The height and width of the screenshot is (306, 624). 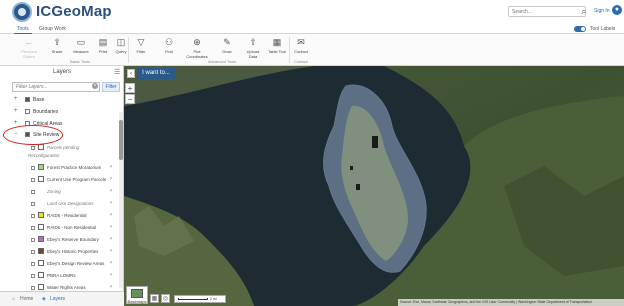 I want to click on sublayer-label: RAID5 - Non Residential, so click(x=72, y=227).